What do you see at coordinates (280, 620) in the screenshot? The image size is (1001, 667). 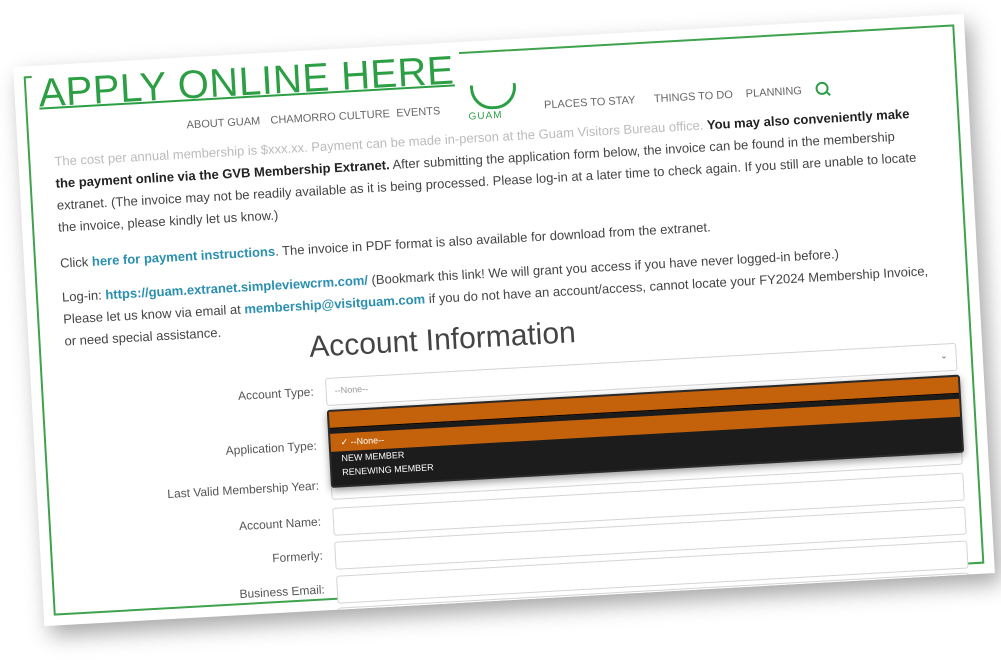 I see `website-label: Website Address:` at bounding box center [280, 620].